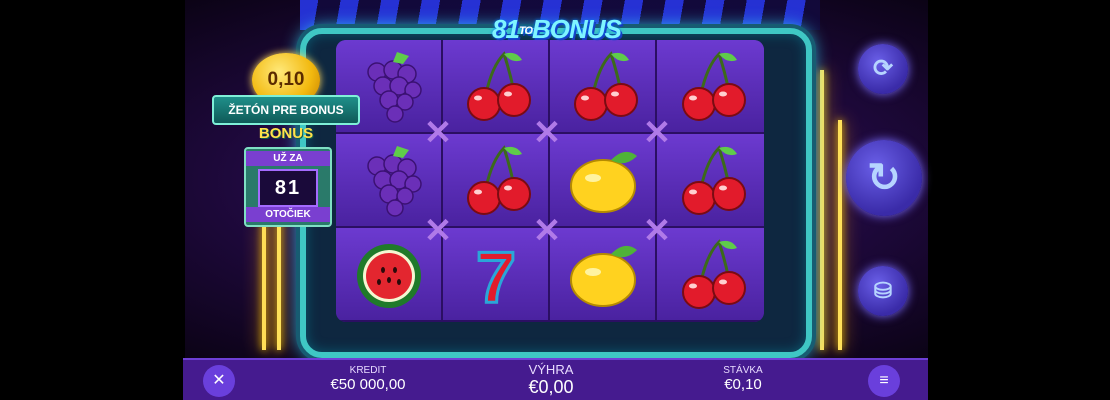 Image resolution: width=1110 pixels, height=400 pixels. I want to click on autoplay-button: ⟳, so click(883, 69).